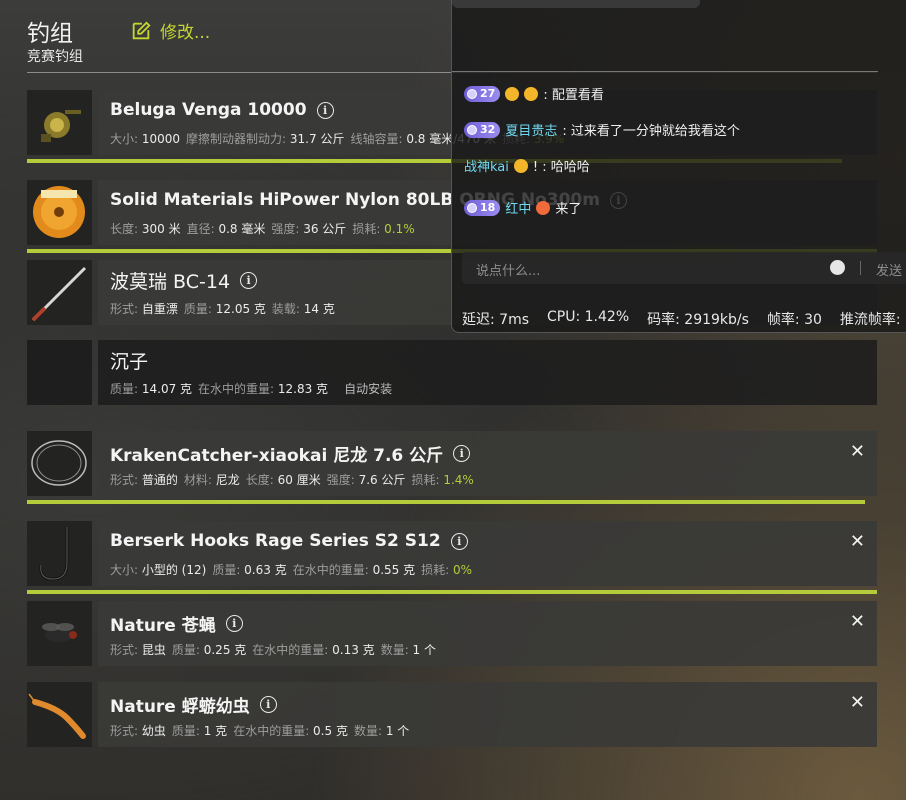 The image size is (906, 800). Describe the element at coordinates (129, 362) in the screenshot. I see `item-name: 沉子` at that location.